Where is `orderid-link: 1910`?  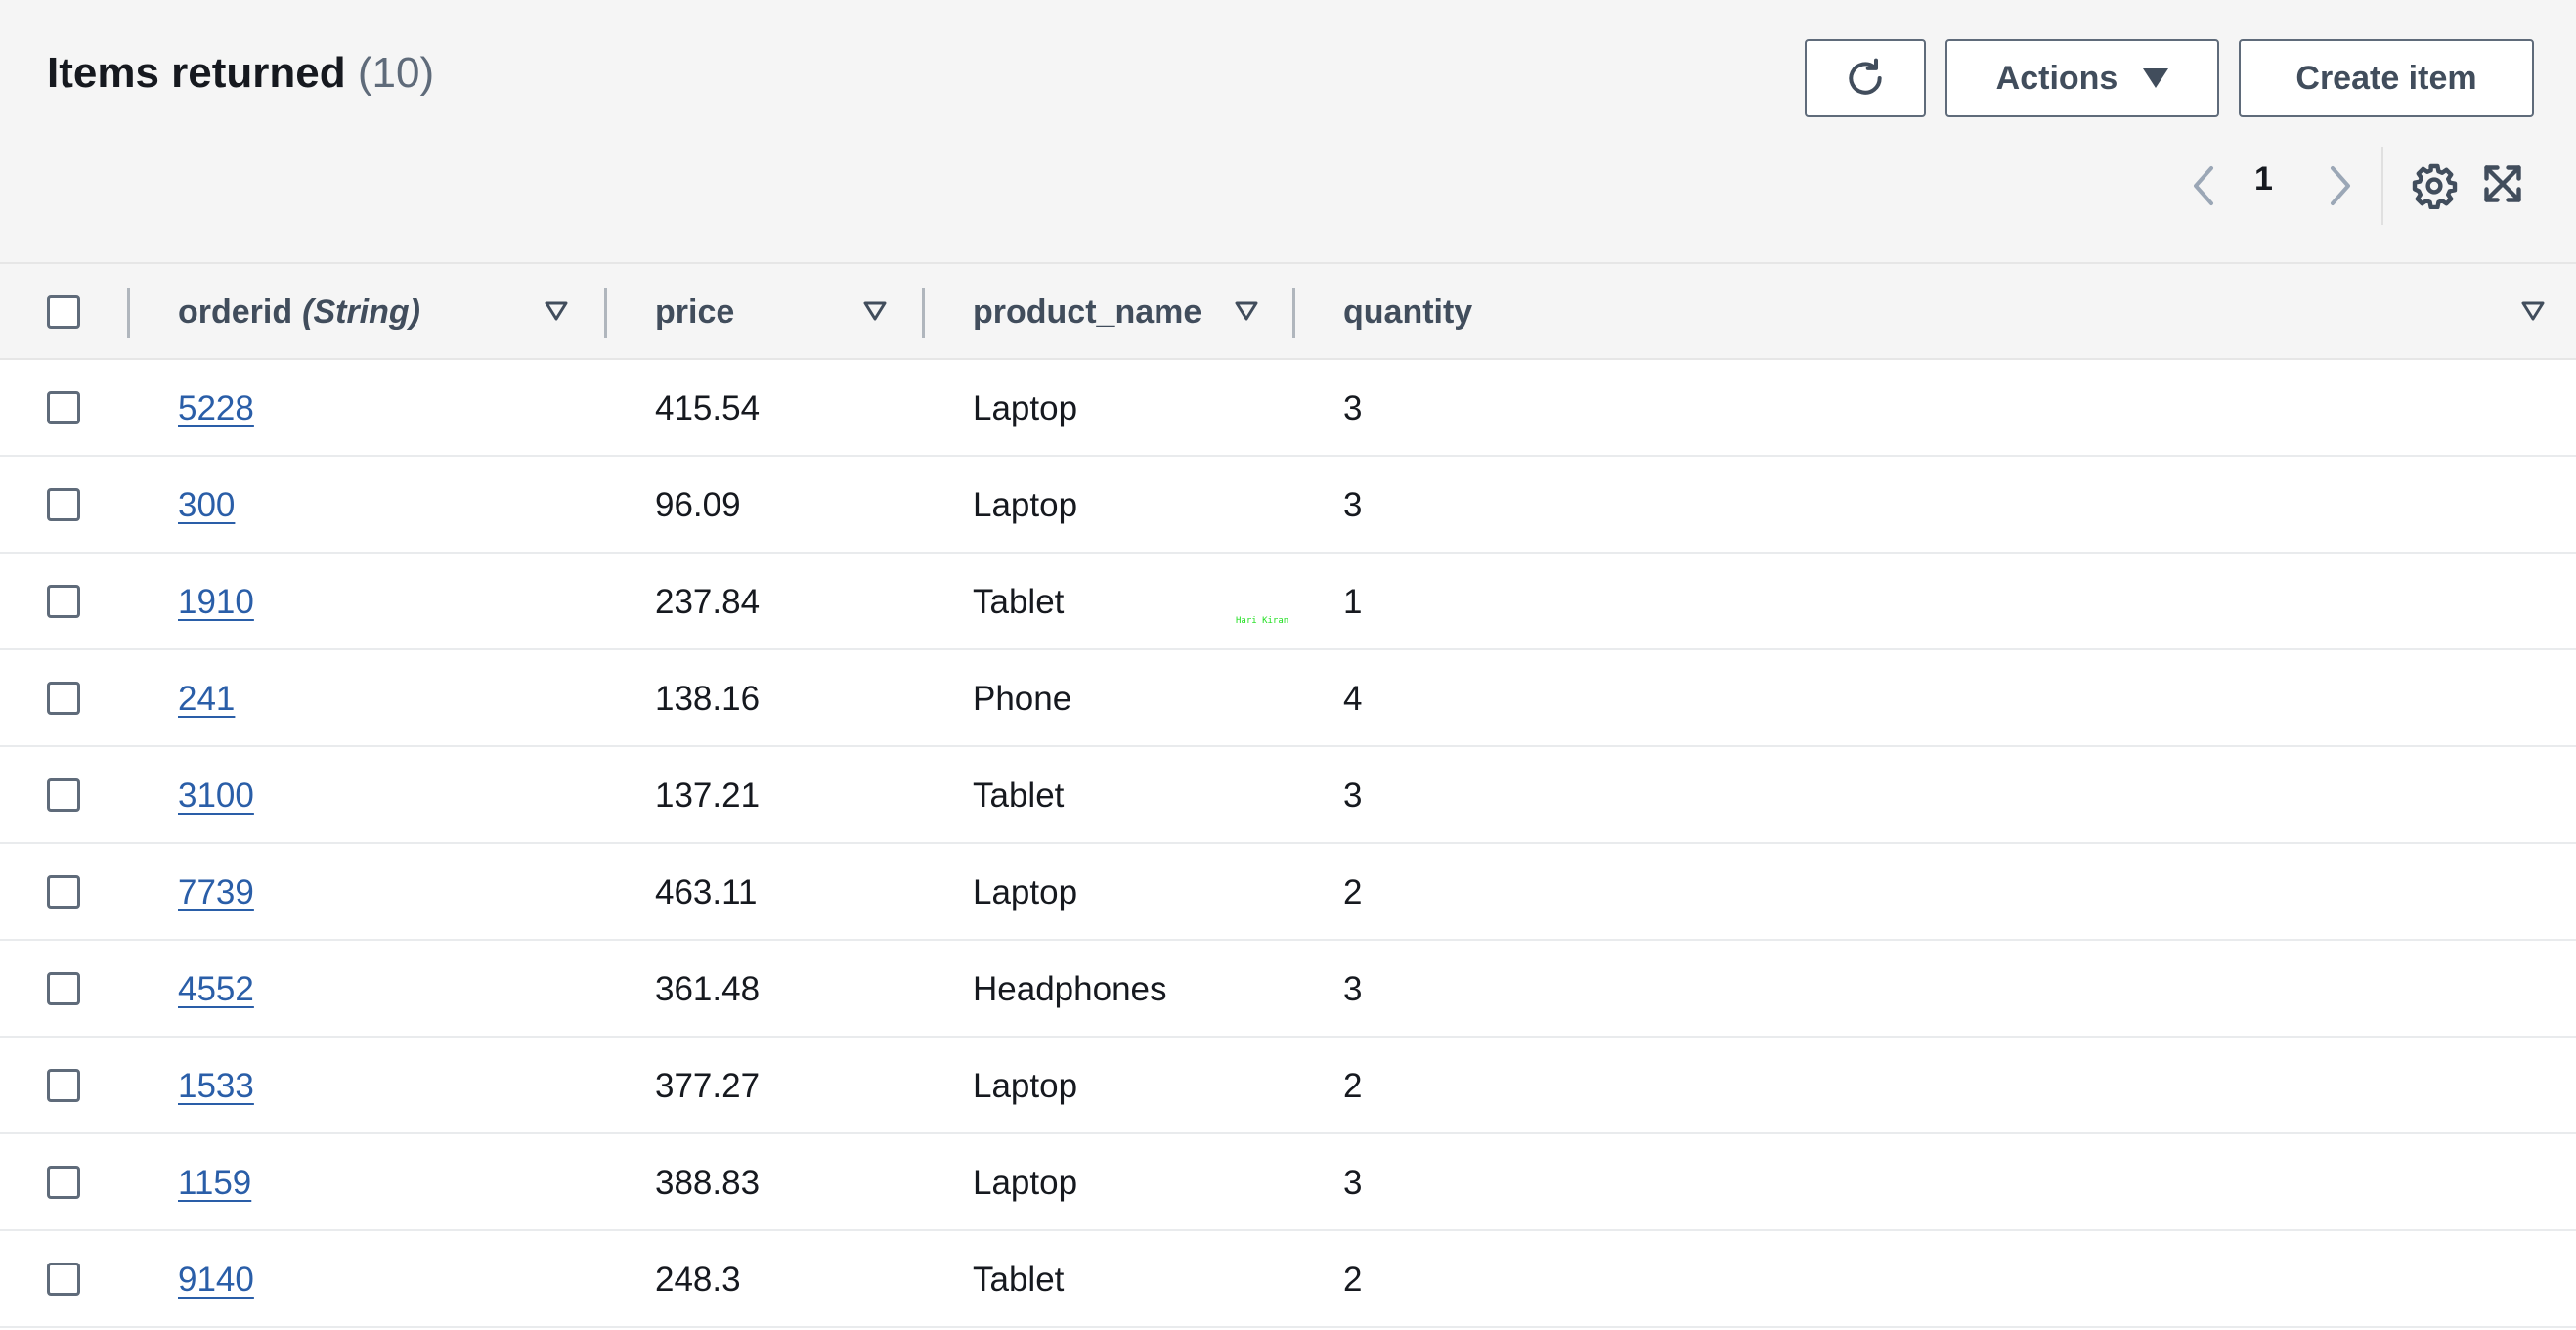 orderid-link: 1910 is located at coordinates (216, 602).